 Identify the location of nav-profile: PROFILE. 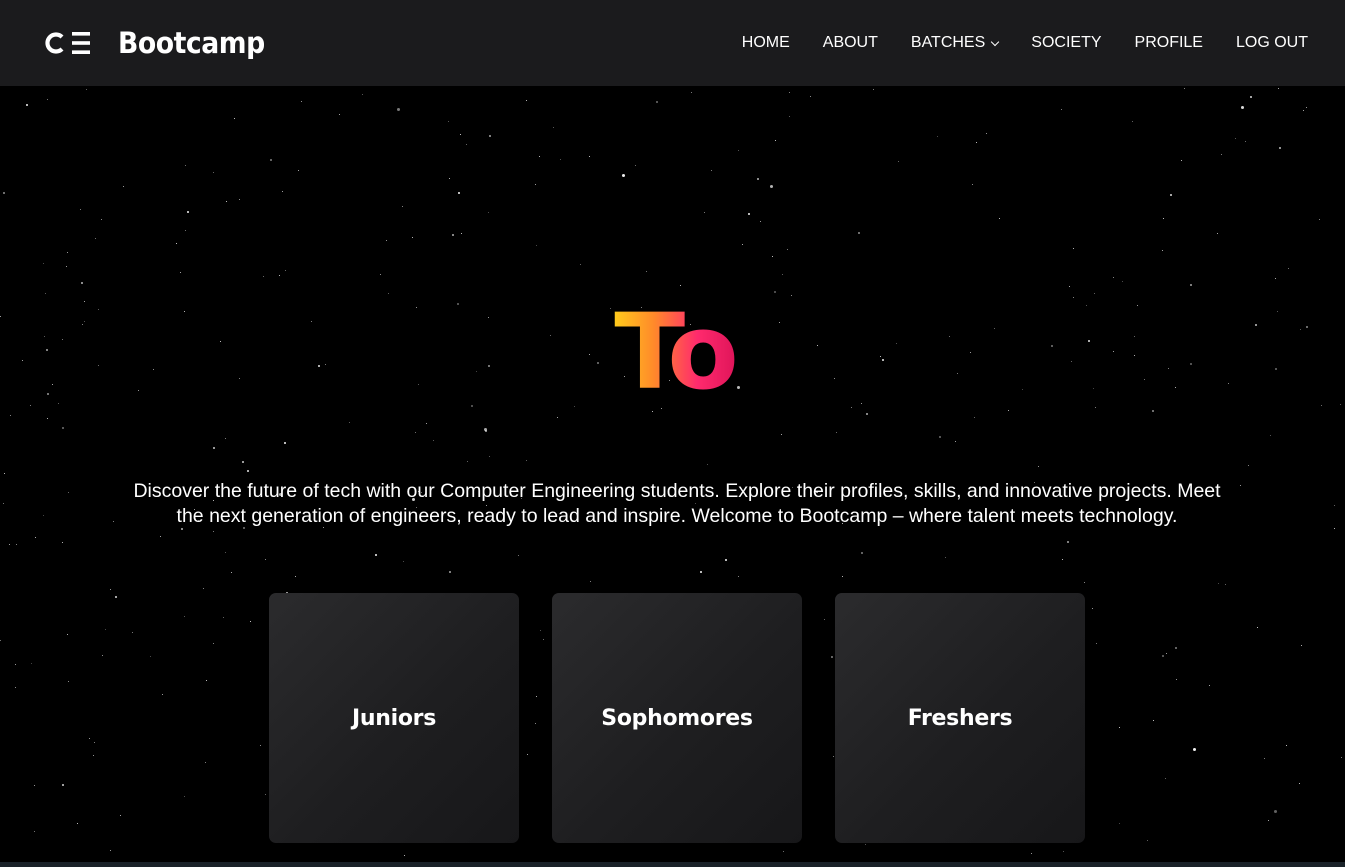
(1169, 43).